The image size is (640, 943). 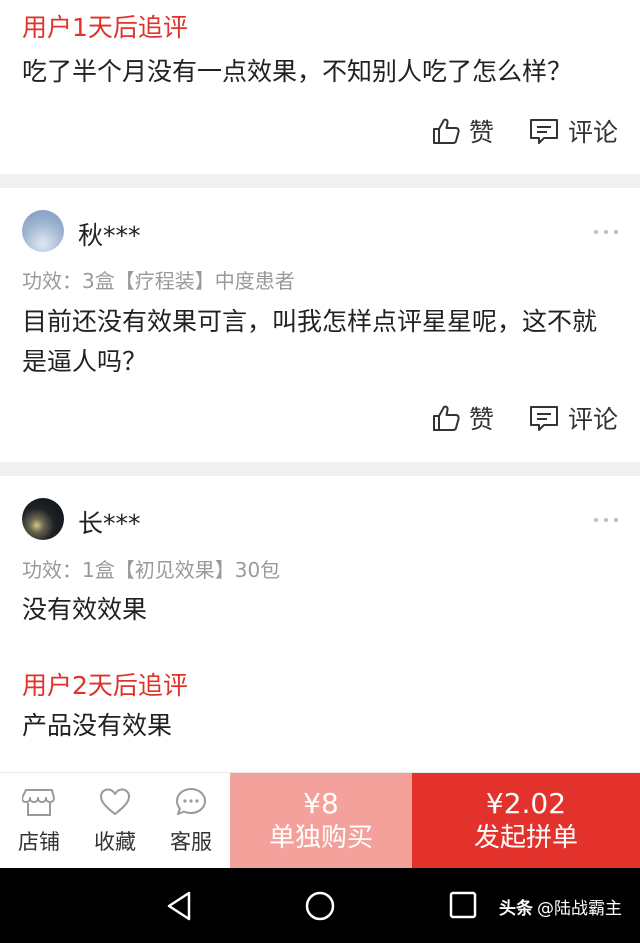 What do you see at coordinates (115, 801) in the screenshot?
I see `heart-icon` at bounding box center [115, 801].